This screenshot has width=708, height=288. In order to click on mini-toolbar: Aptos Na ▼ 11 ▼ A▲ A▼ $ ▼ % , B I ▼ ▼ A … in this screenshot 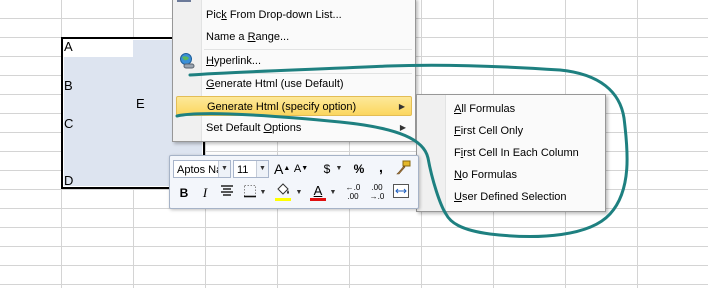, I will do `click(294, 182)`.